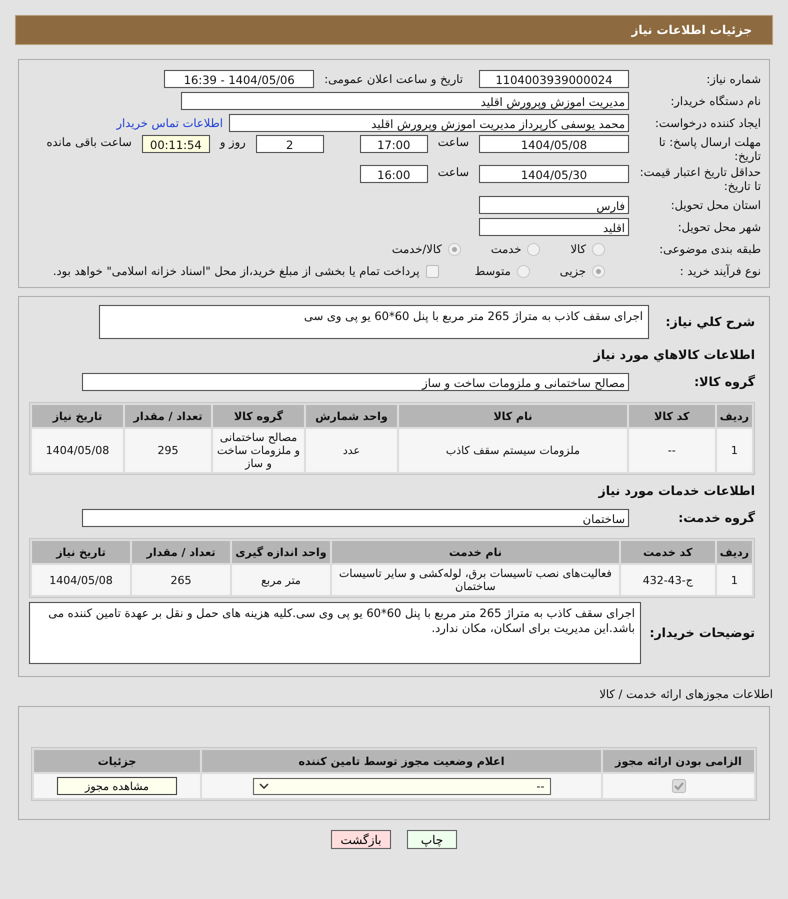 This screenshot has height=899, width=788. I want to click on announce-date-field: 1404/05/06 - 16:39, so click(239, 79).